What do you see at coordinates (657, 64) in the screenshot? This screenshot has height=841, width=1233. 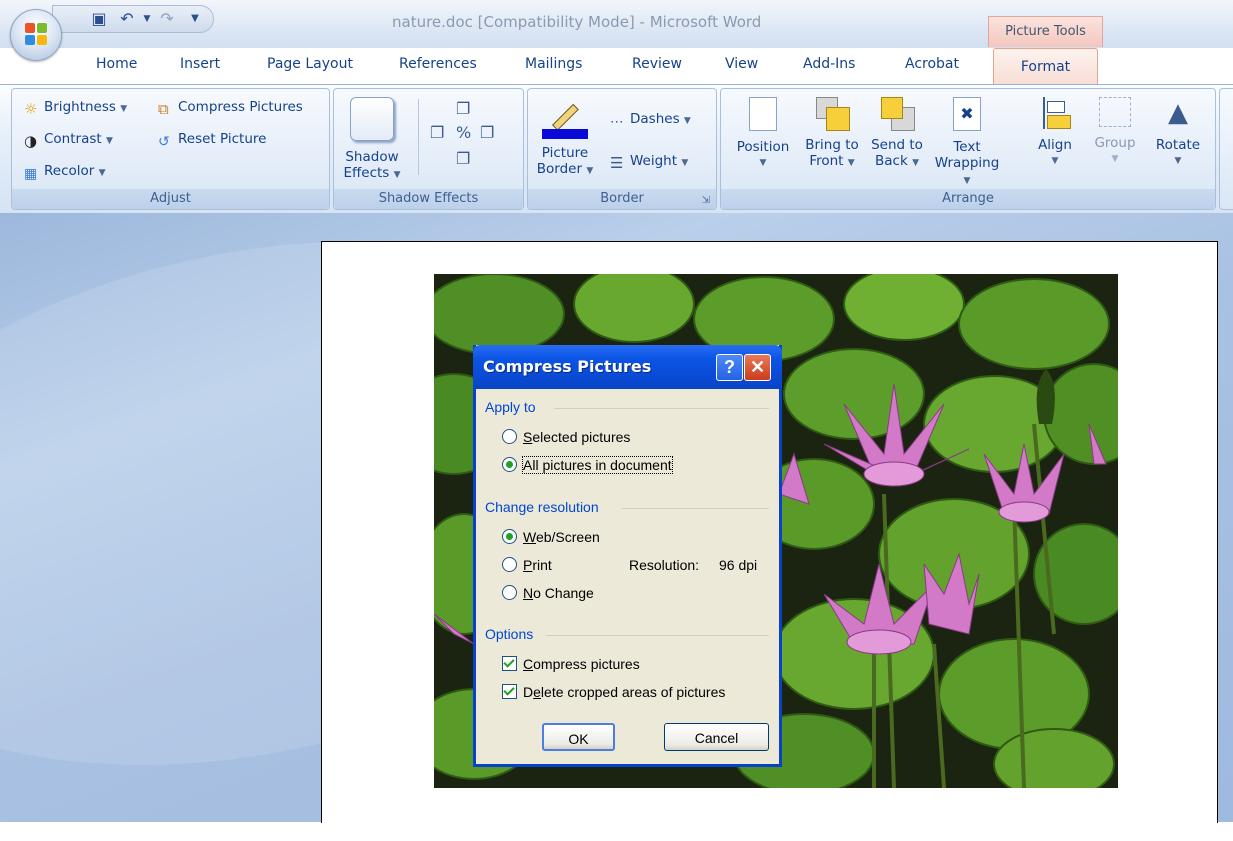 I see `tab-review: Review` at bounding box center [657, 64].